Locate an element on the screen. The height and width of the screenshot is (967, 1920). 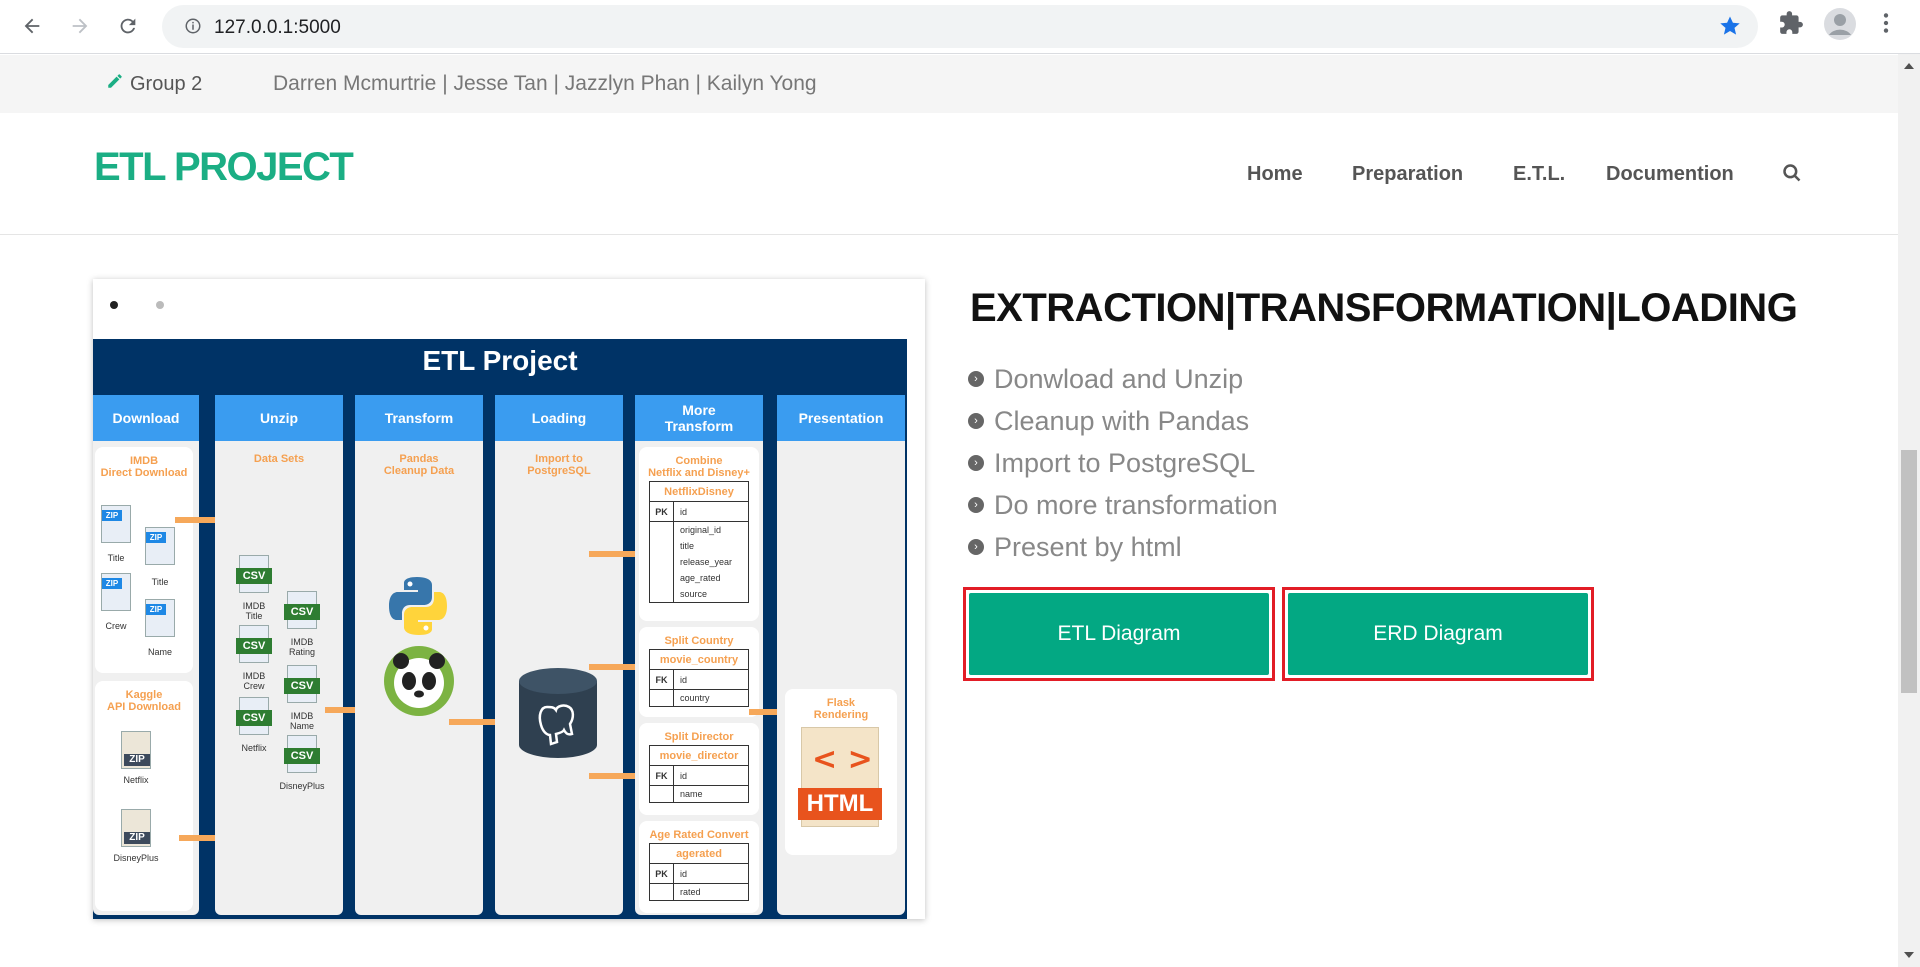
column-transform: Transform Pandas Cleanup Data is located at coordinates (419, 655).